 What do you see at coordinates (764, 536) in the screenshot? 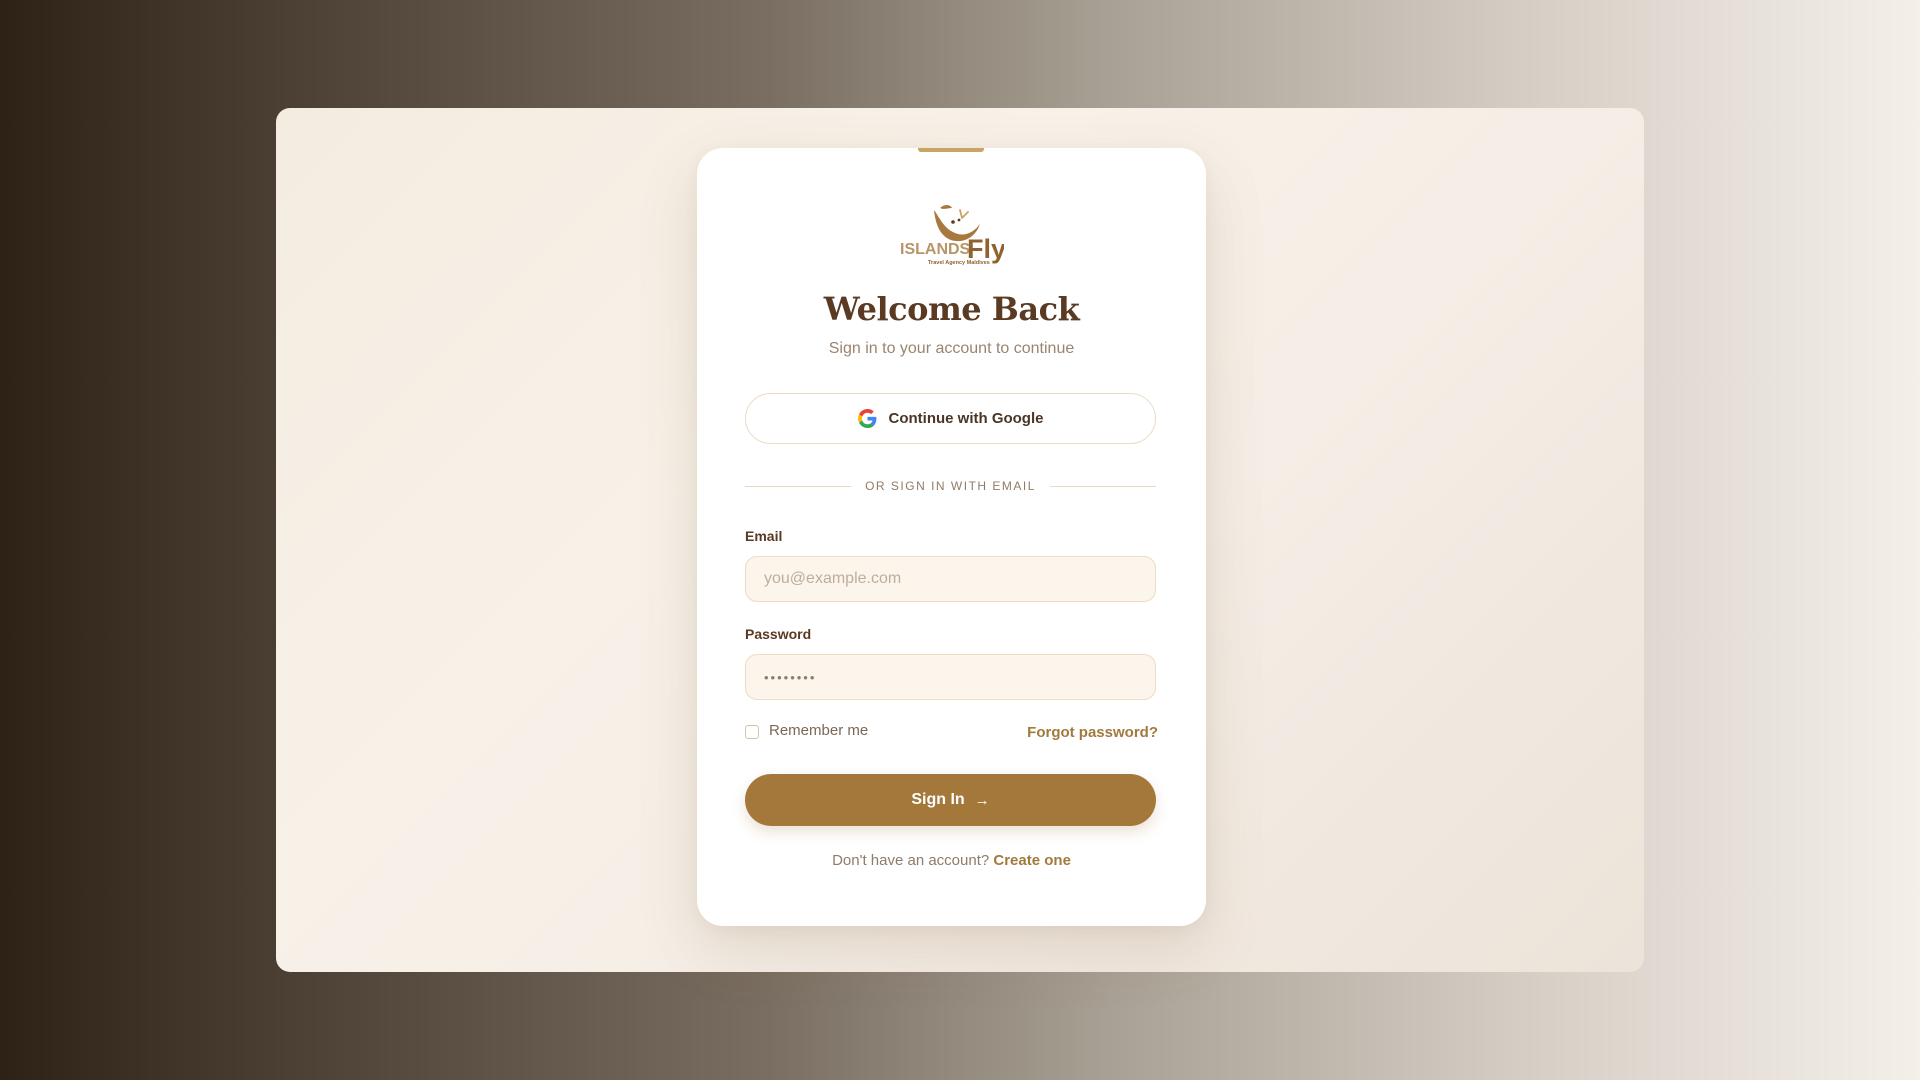
I see `email-label: Email` at bounding box center [764, 536].